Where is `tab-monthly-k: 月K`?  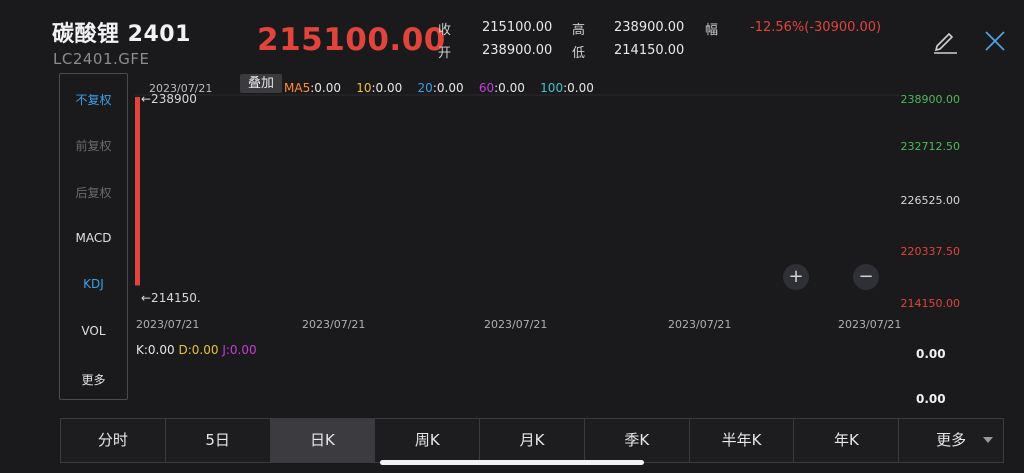 tab-monthly-k: 月K is located at coordinates (532, 440).